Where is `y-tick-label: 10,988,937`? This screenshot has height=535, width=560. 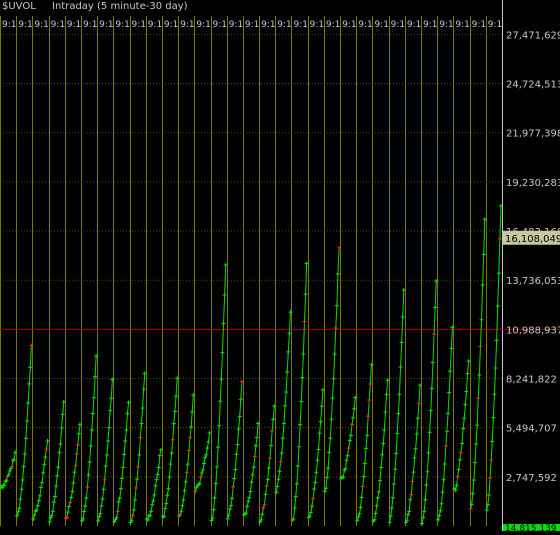 y-tick-label: 10,988,937 is located at coordinates (533, 330).